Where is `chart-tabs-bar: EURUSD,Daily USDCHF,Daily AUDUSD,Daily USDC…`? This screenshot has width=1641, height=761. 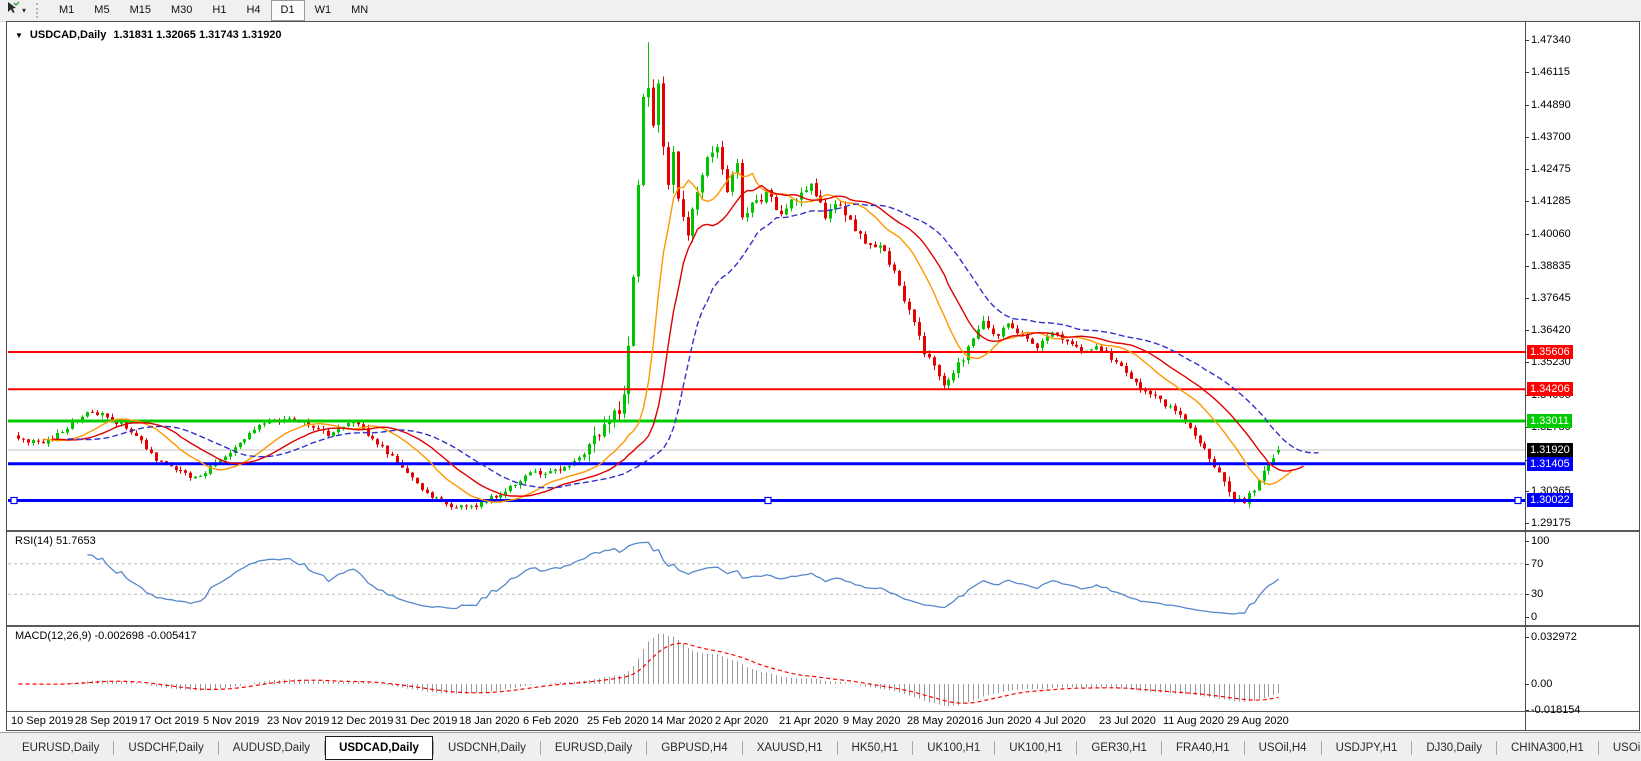 chart-tabs-bar: EURUSD,Daily USDCHF,Daily AUDUSD,Daily USDC… is located at coordinates (820, 746).